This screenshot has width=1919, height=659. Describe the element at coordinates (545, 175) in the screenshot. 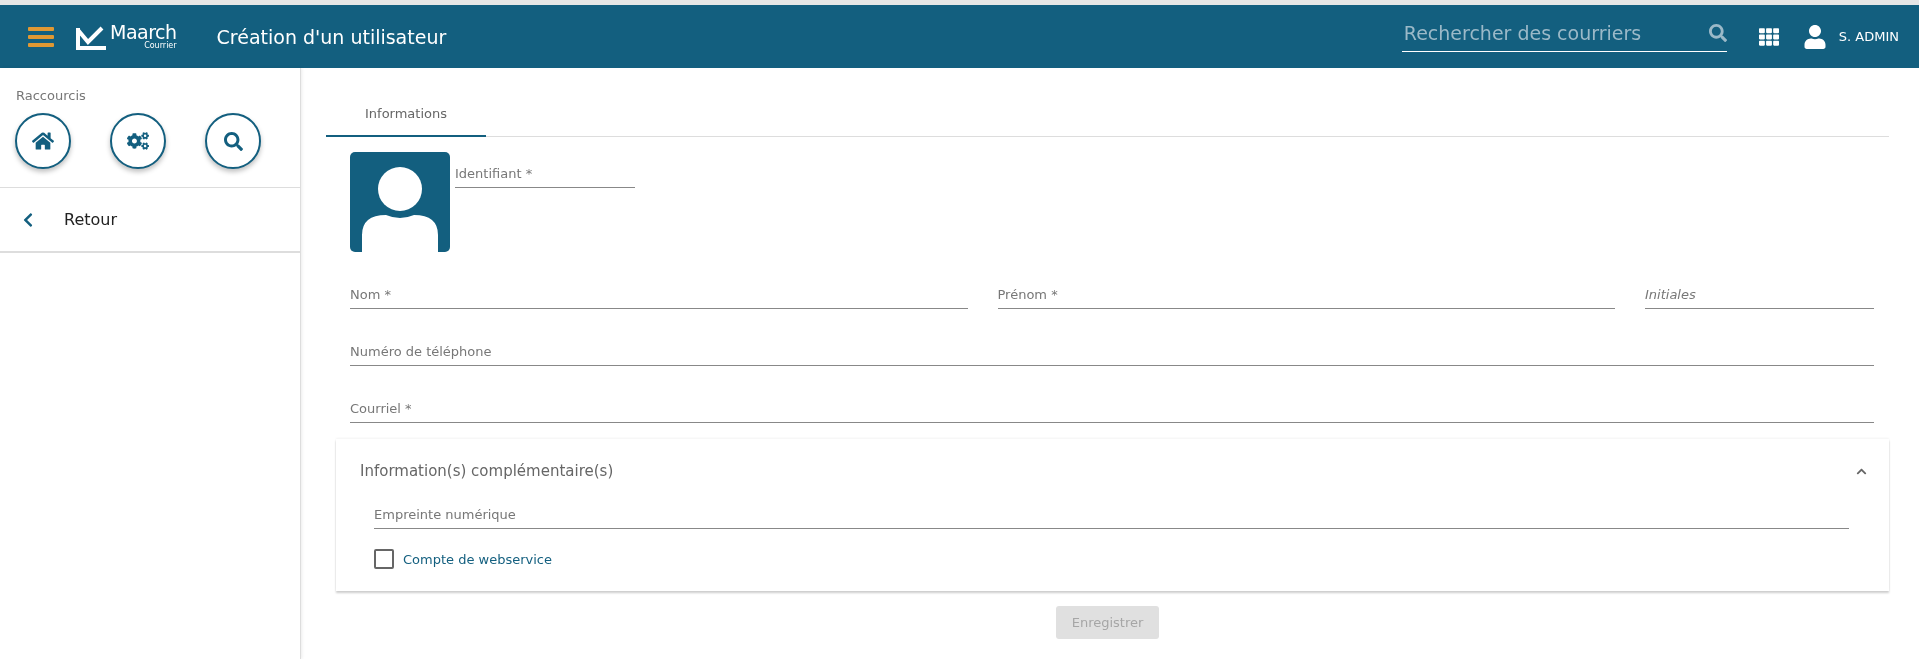

I see `identifier-field: Identifiant *` at that location.